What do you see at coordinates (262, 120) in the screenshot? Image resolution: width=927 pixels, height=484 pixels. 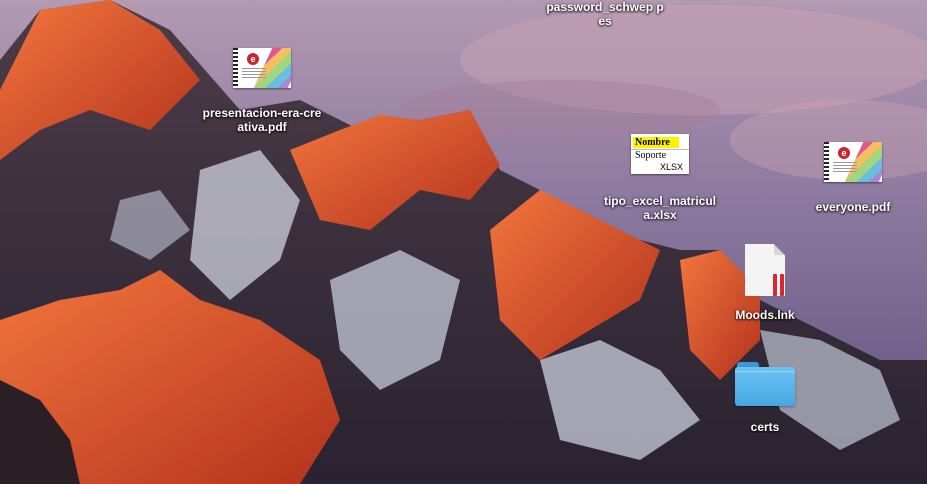 I see `icon-label: presentacion-era-creativa.pdf` at bounding box center [262, 120].